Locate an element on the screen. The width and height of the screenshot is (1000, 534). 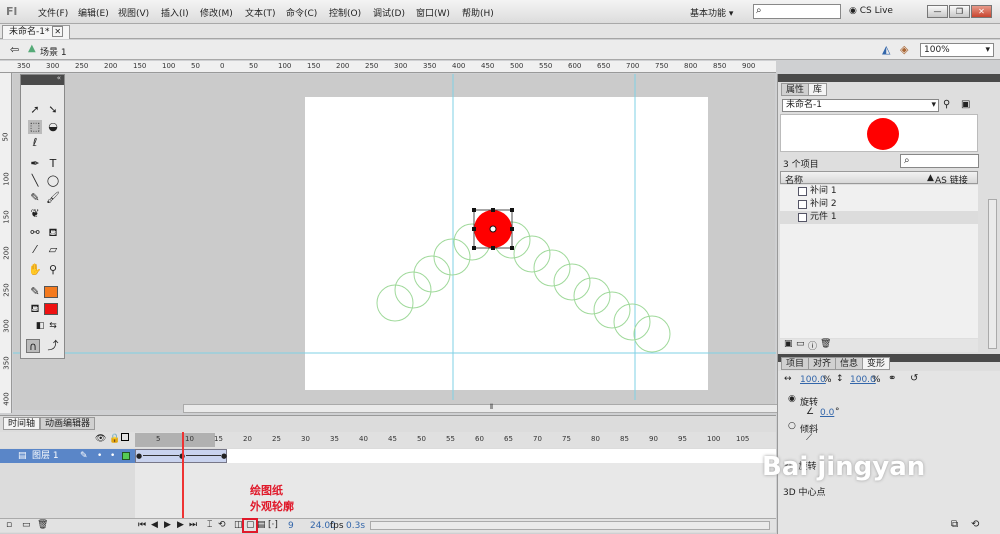
playhead is located at coordinates (183, 475).